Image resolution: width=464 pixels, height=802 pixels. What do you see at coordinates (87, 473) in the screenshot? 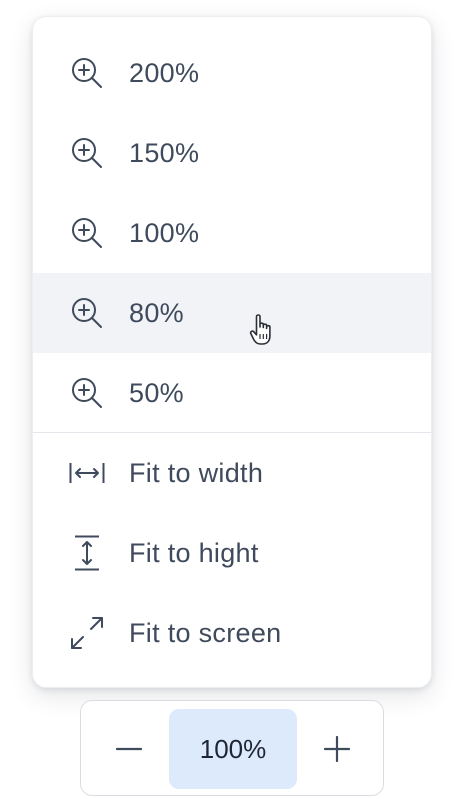
I see `fit-width-icon` at bounding box center [87, 473].